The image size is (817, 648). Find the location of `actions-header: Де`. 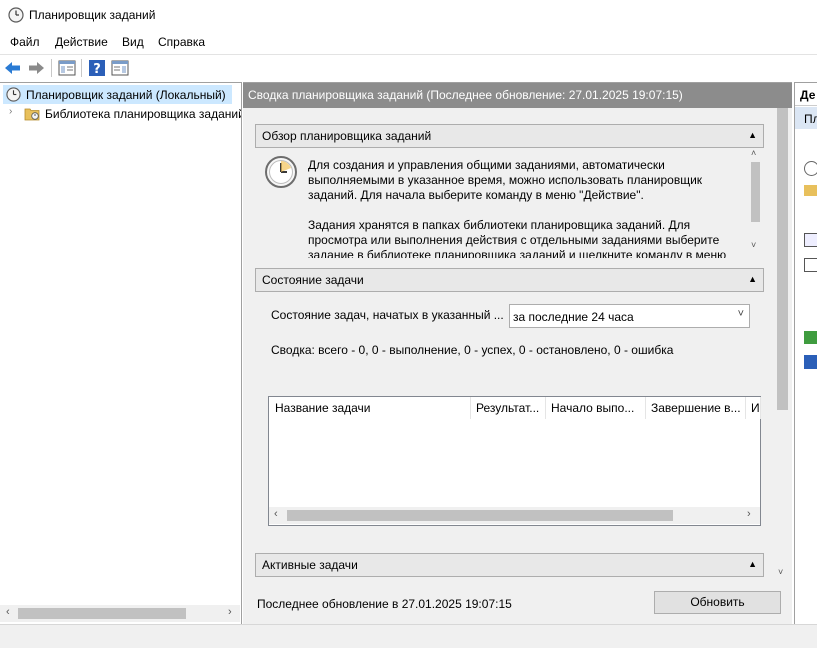

actions-header: Де is located at coordinates (806, 94).